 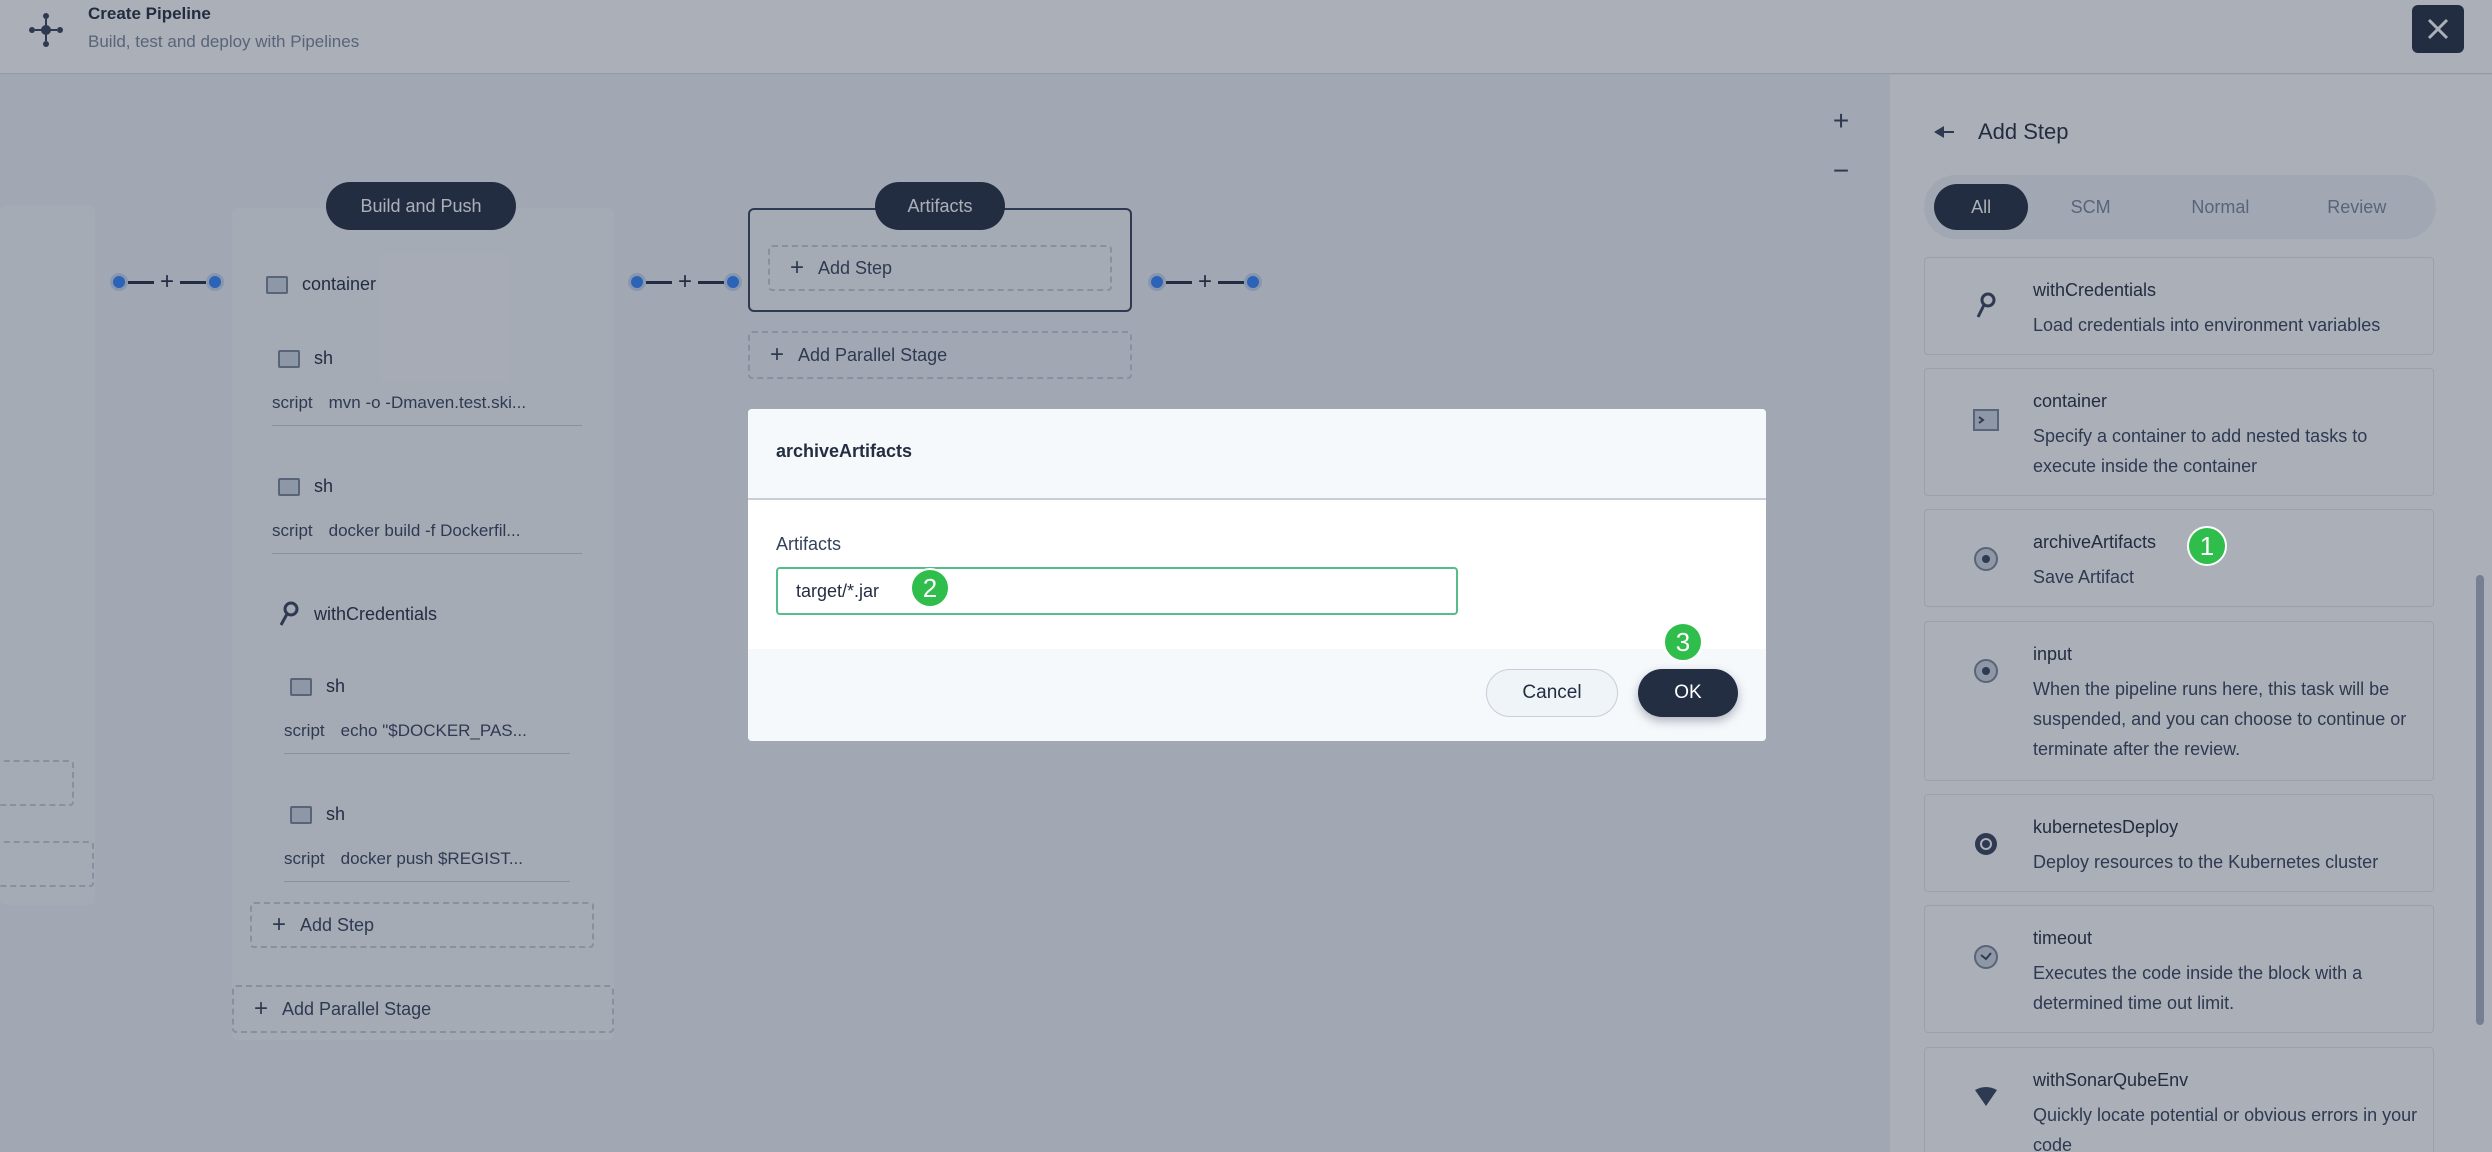 What do you see at coordinates (1688, 693) in the screenshot?
I see `ok-button: OK` at bounding box center [1688, 693].